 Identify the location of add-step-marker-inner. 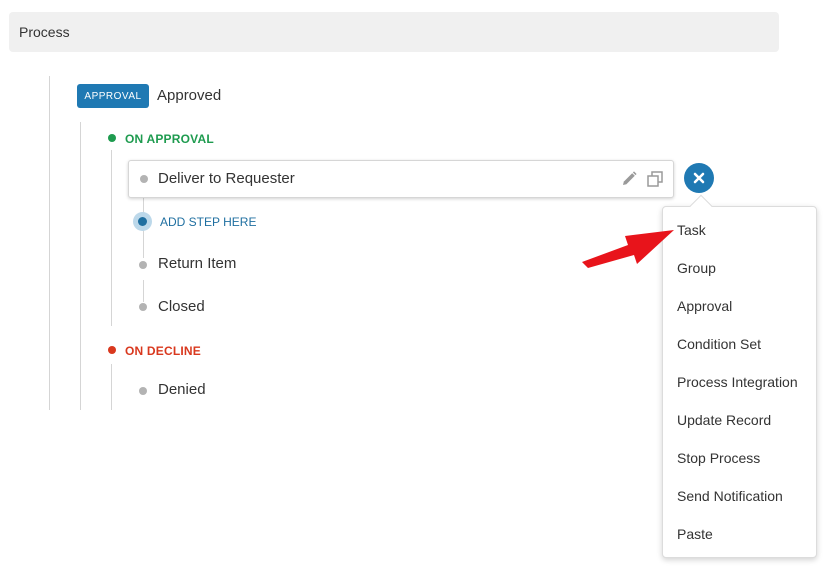
(142, 221).